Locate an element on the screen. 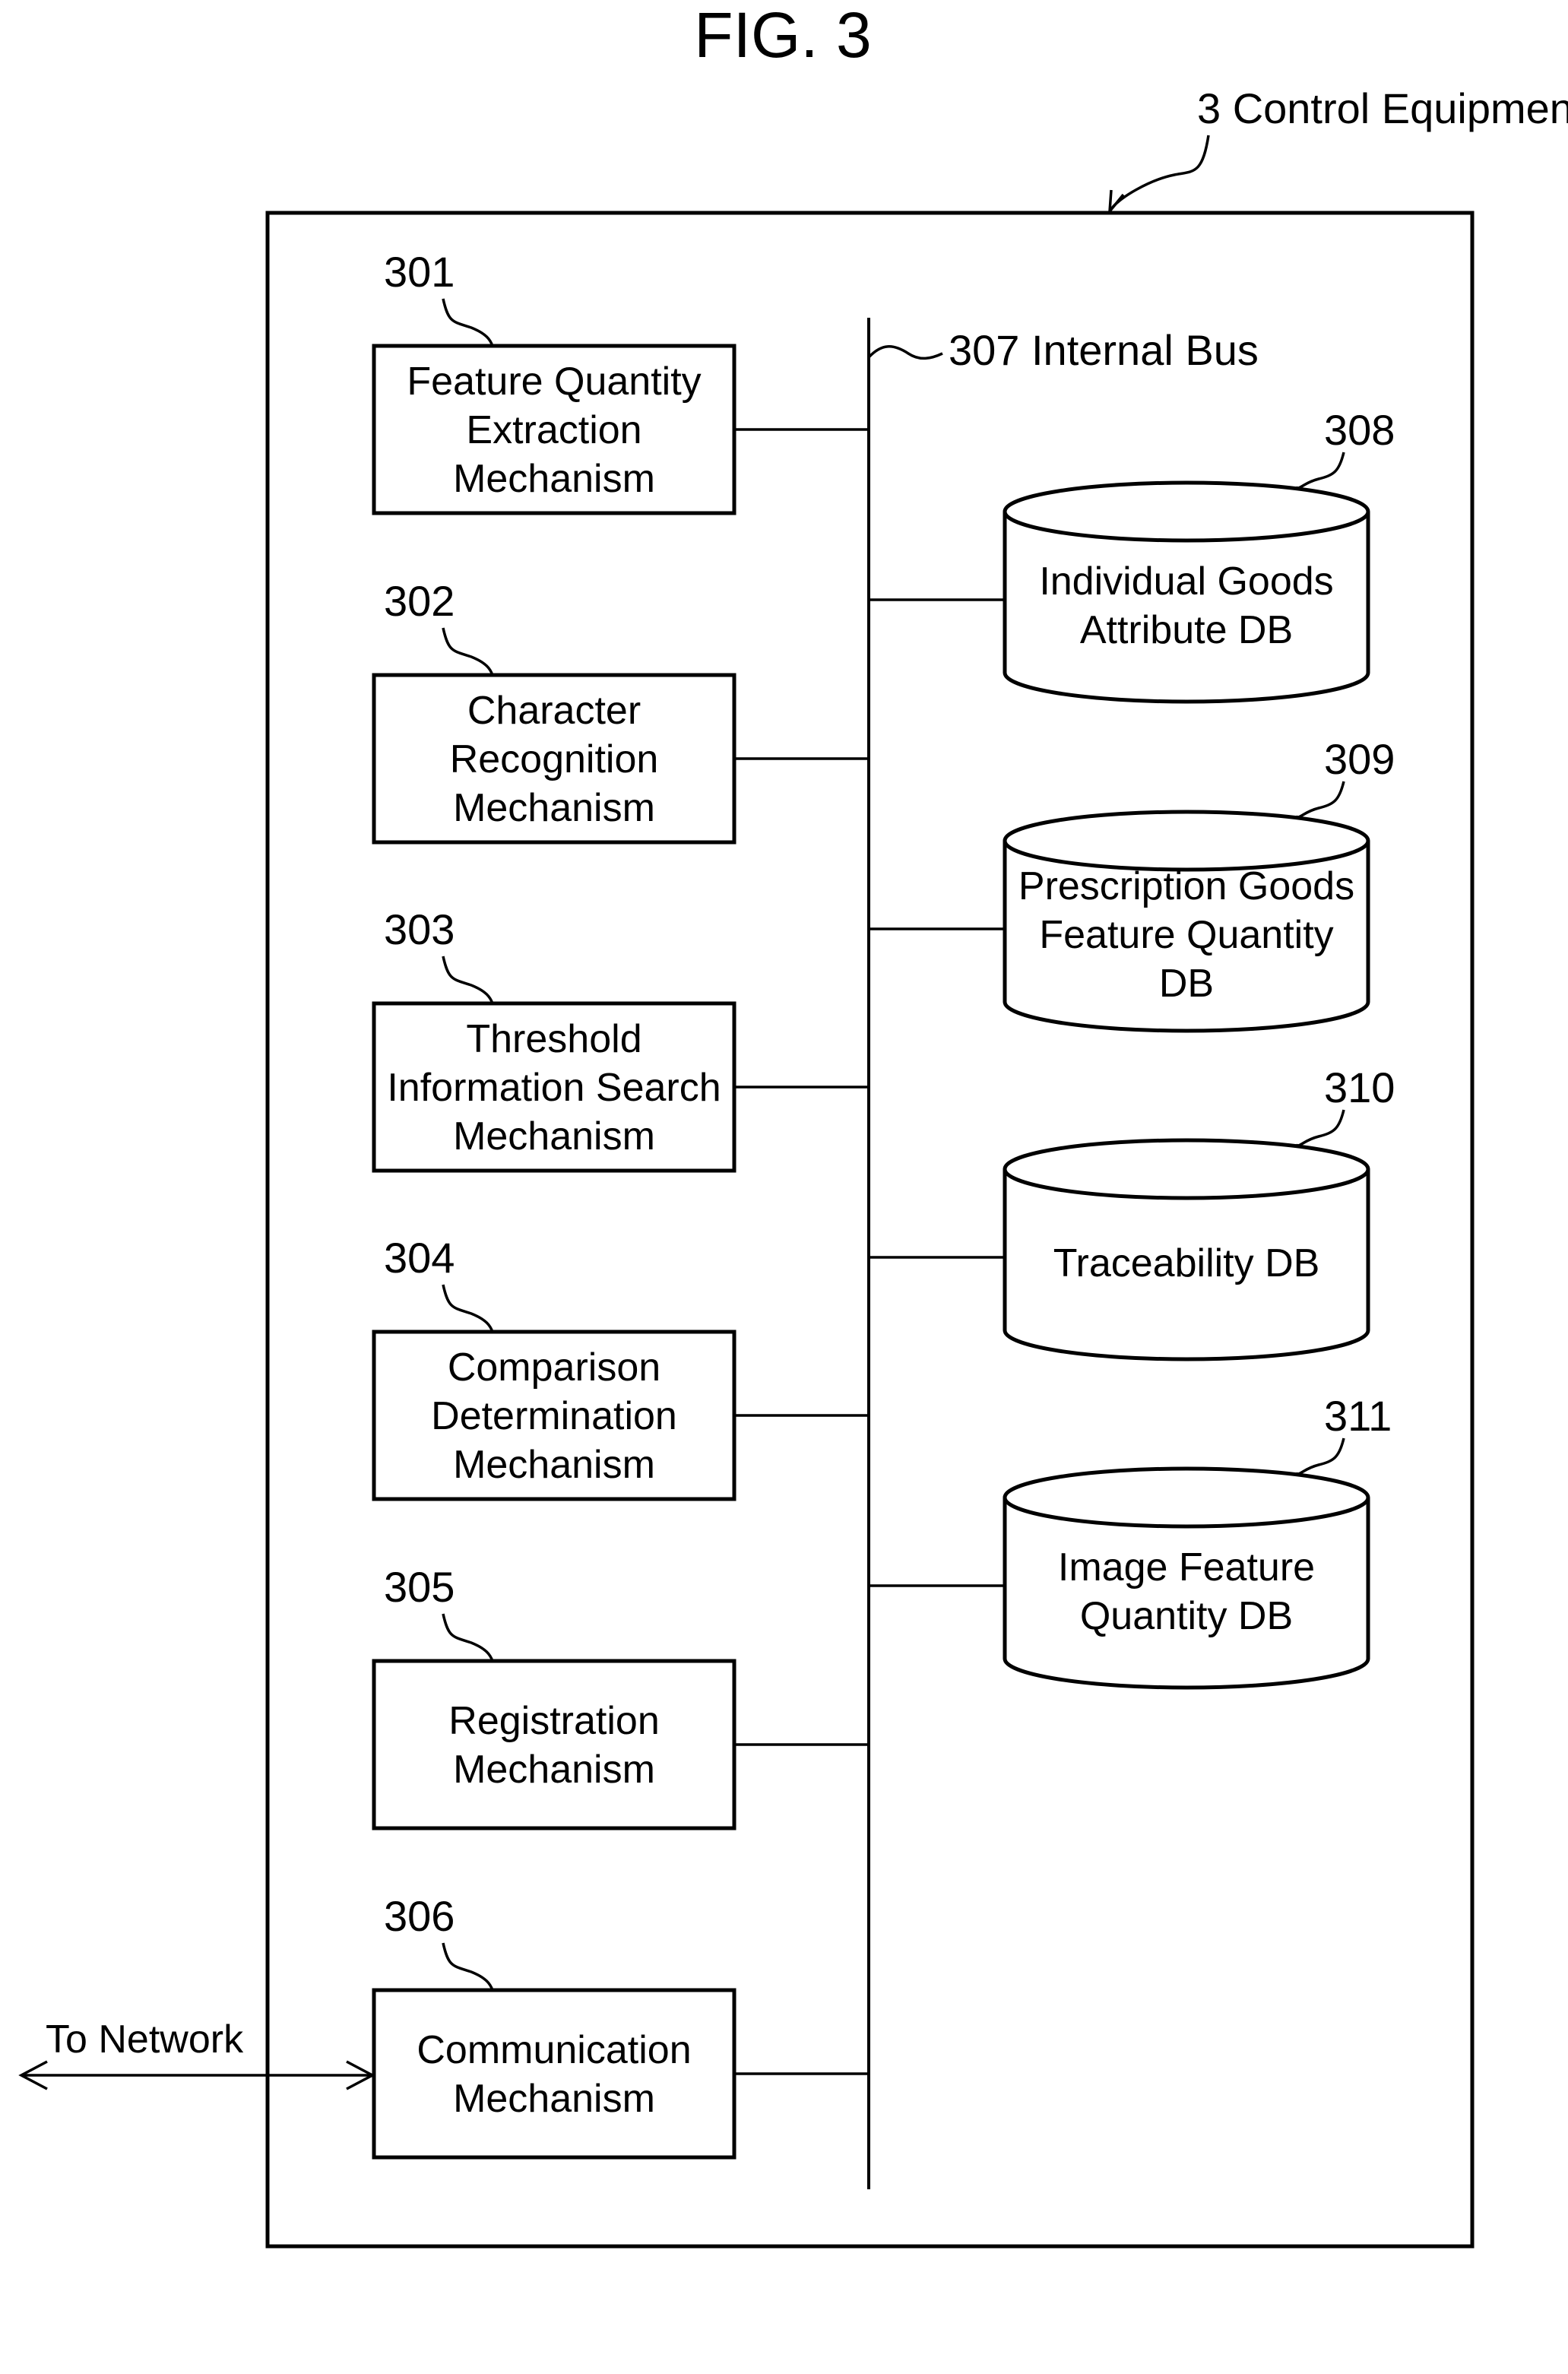  ref-number: 304 is located at coordinates (419, 1258).